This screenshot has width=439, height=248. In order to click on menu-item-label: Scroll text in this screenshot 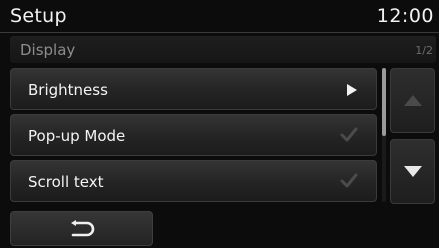, I will do `click(66, 182)`.